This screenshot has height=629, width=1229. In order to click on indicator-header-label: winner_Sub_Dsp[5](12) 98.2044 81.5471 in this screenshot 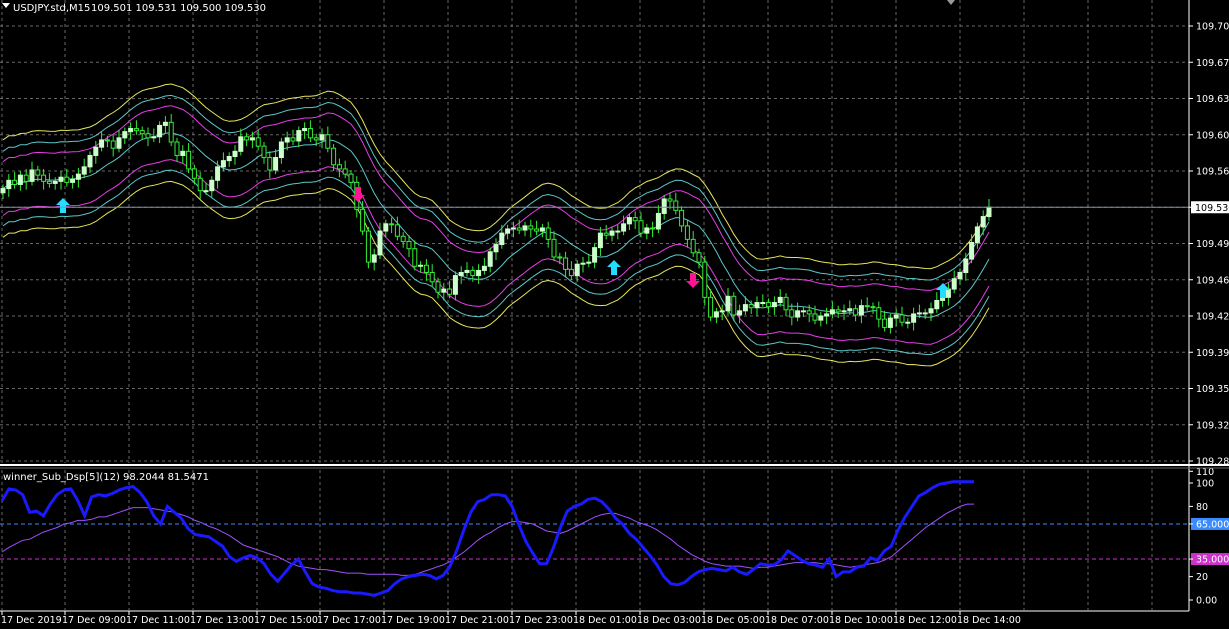, I will do `click(106, 477)`.